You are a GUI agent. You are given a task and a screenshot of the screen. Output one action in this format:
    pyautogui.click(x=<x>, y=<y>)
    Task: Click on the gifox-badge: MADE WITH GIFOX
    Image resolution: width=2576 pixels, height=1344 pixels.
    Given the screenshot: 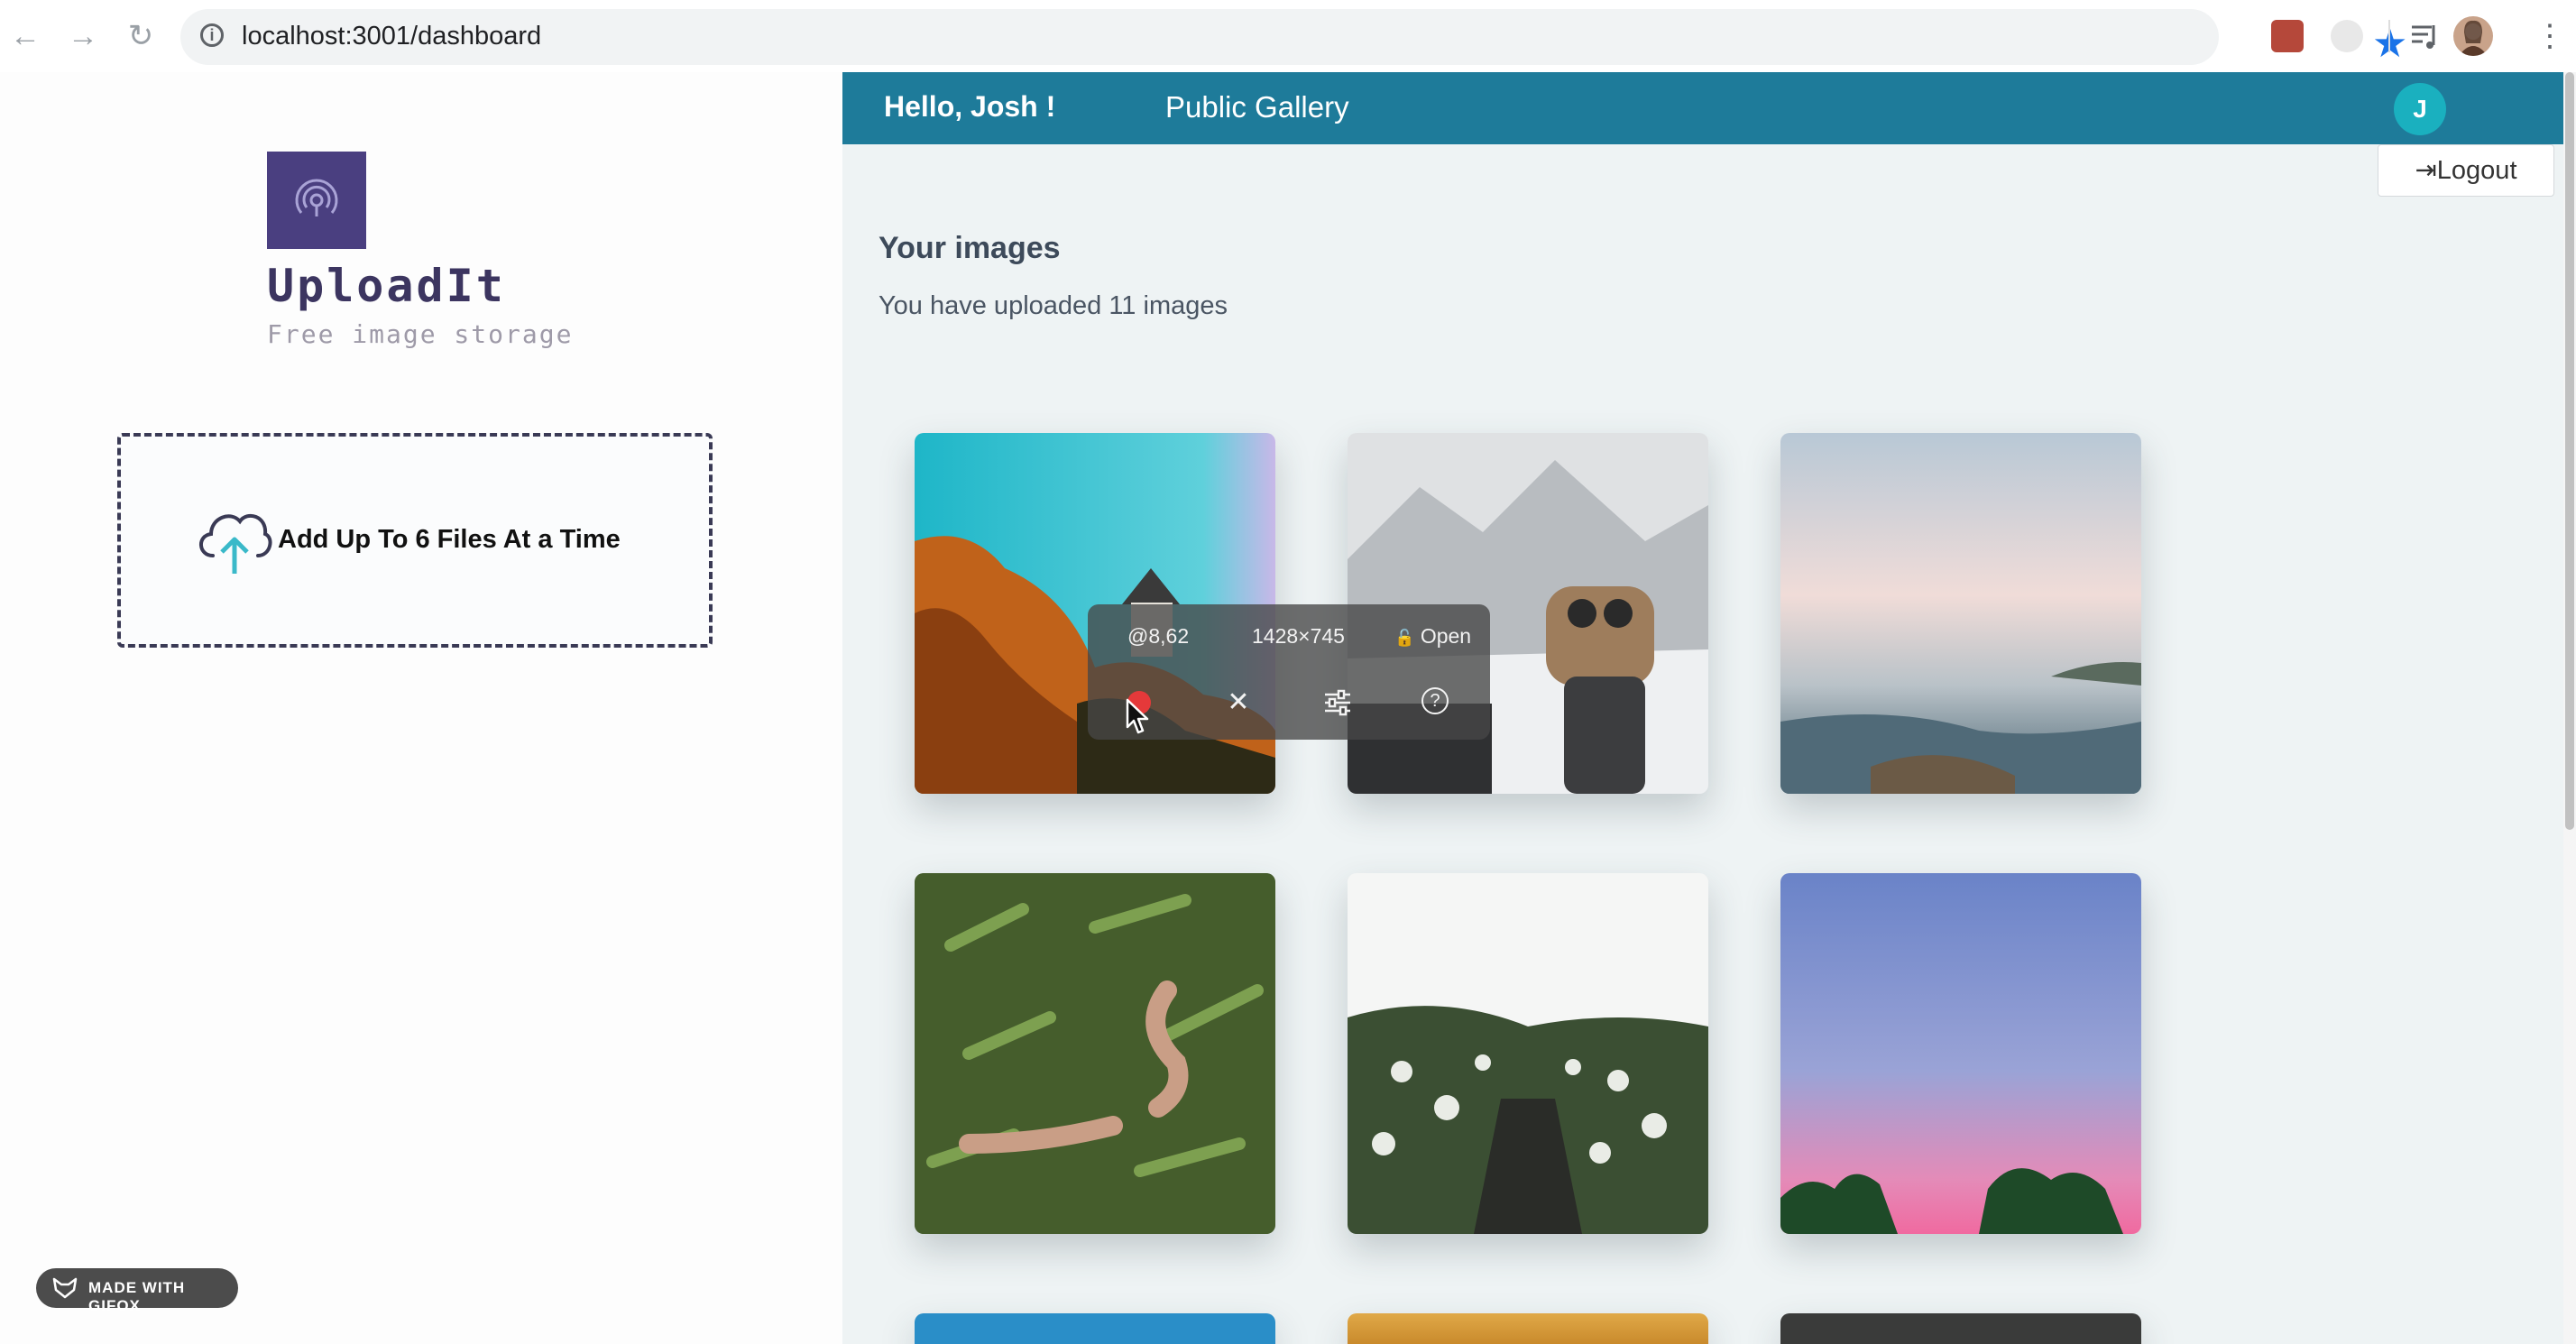 What is the action you would take?
    pyautogui.click(x=137, y=1291)
    